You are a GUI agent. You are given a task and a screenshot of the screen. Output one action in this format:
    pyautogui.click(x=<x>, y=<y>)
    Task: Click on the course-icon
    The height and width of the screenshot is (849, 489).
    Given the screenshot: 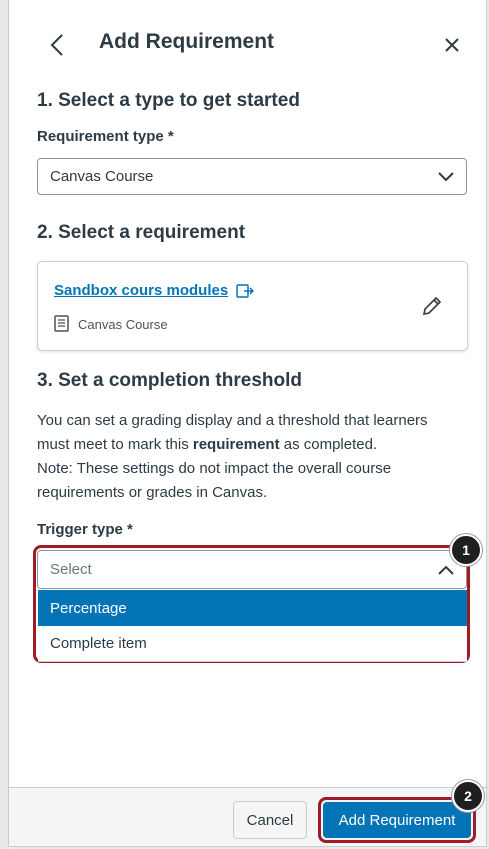 What is the action you would take?
    pyautogui.click(x=61, y=323)
    